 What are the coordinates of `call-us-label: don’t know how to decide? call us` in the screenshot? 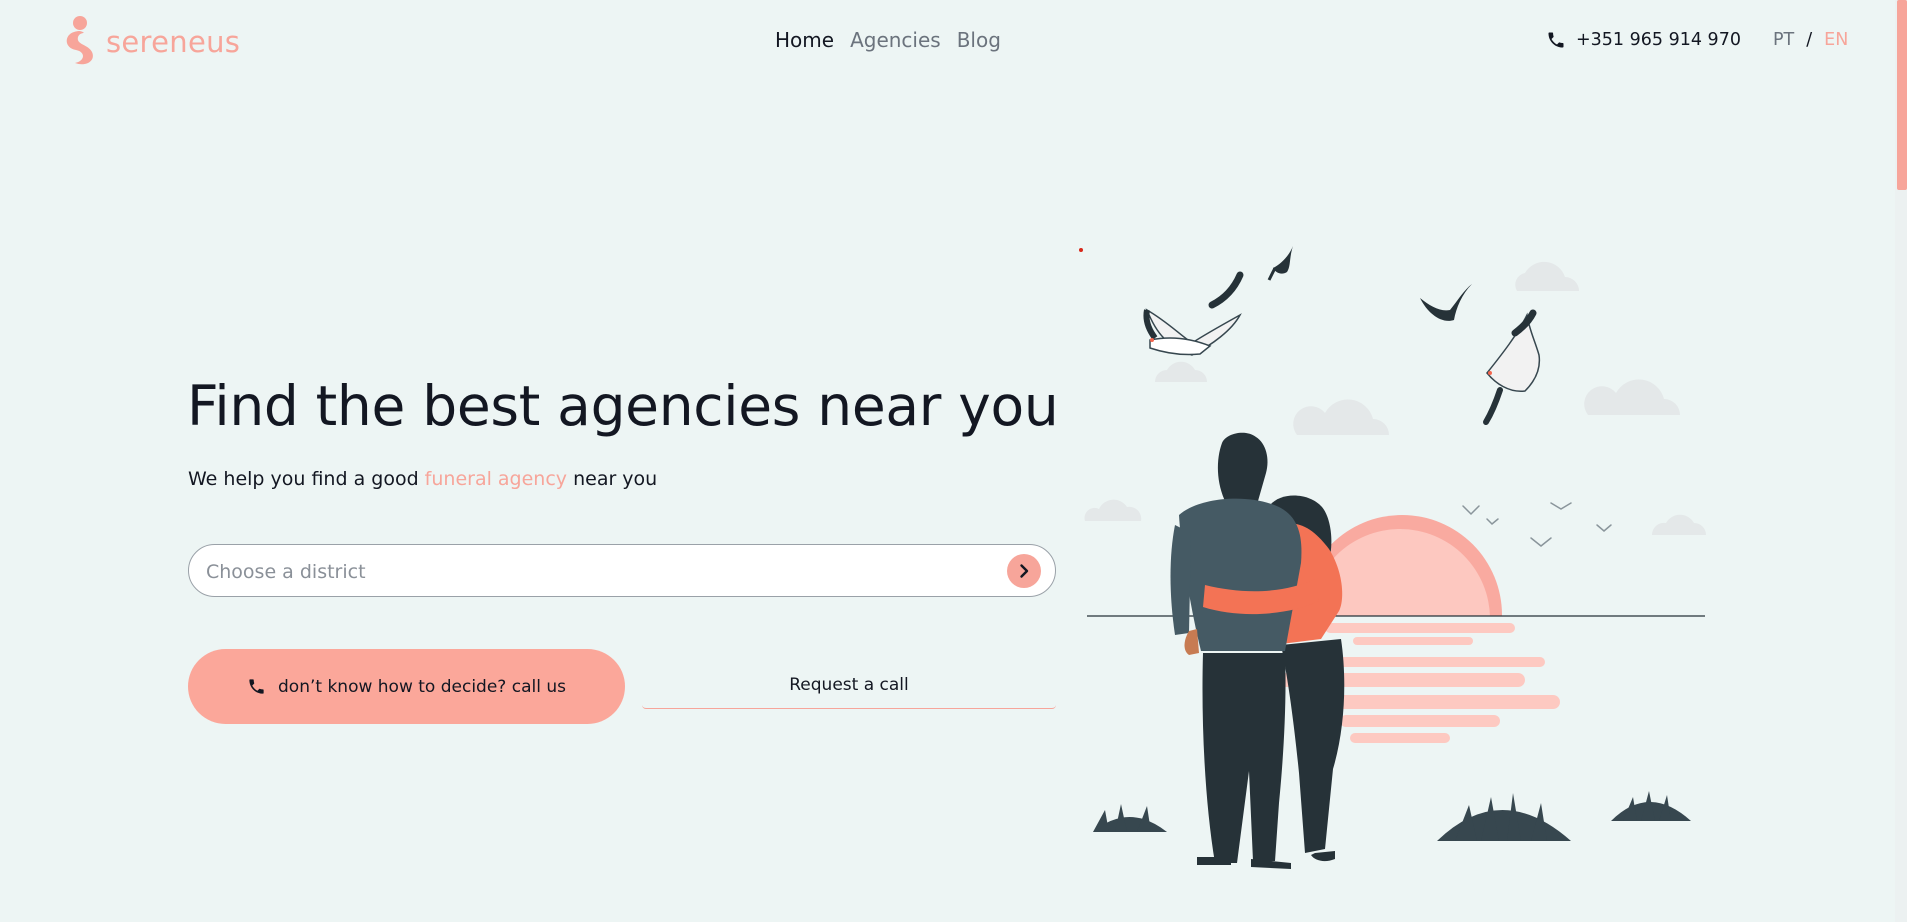 It's located at (422, 686).